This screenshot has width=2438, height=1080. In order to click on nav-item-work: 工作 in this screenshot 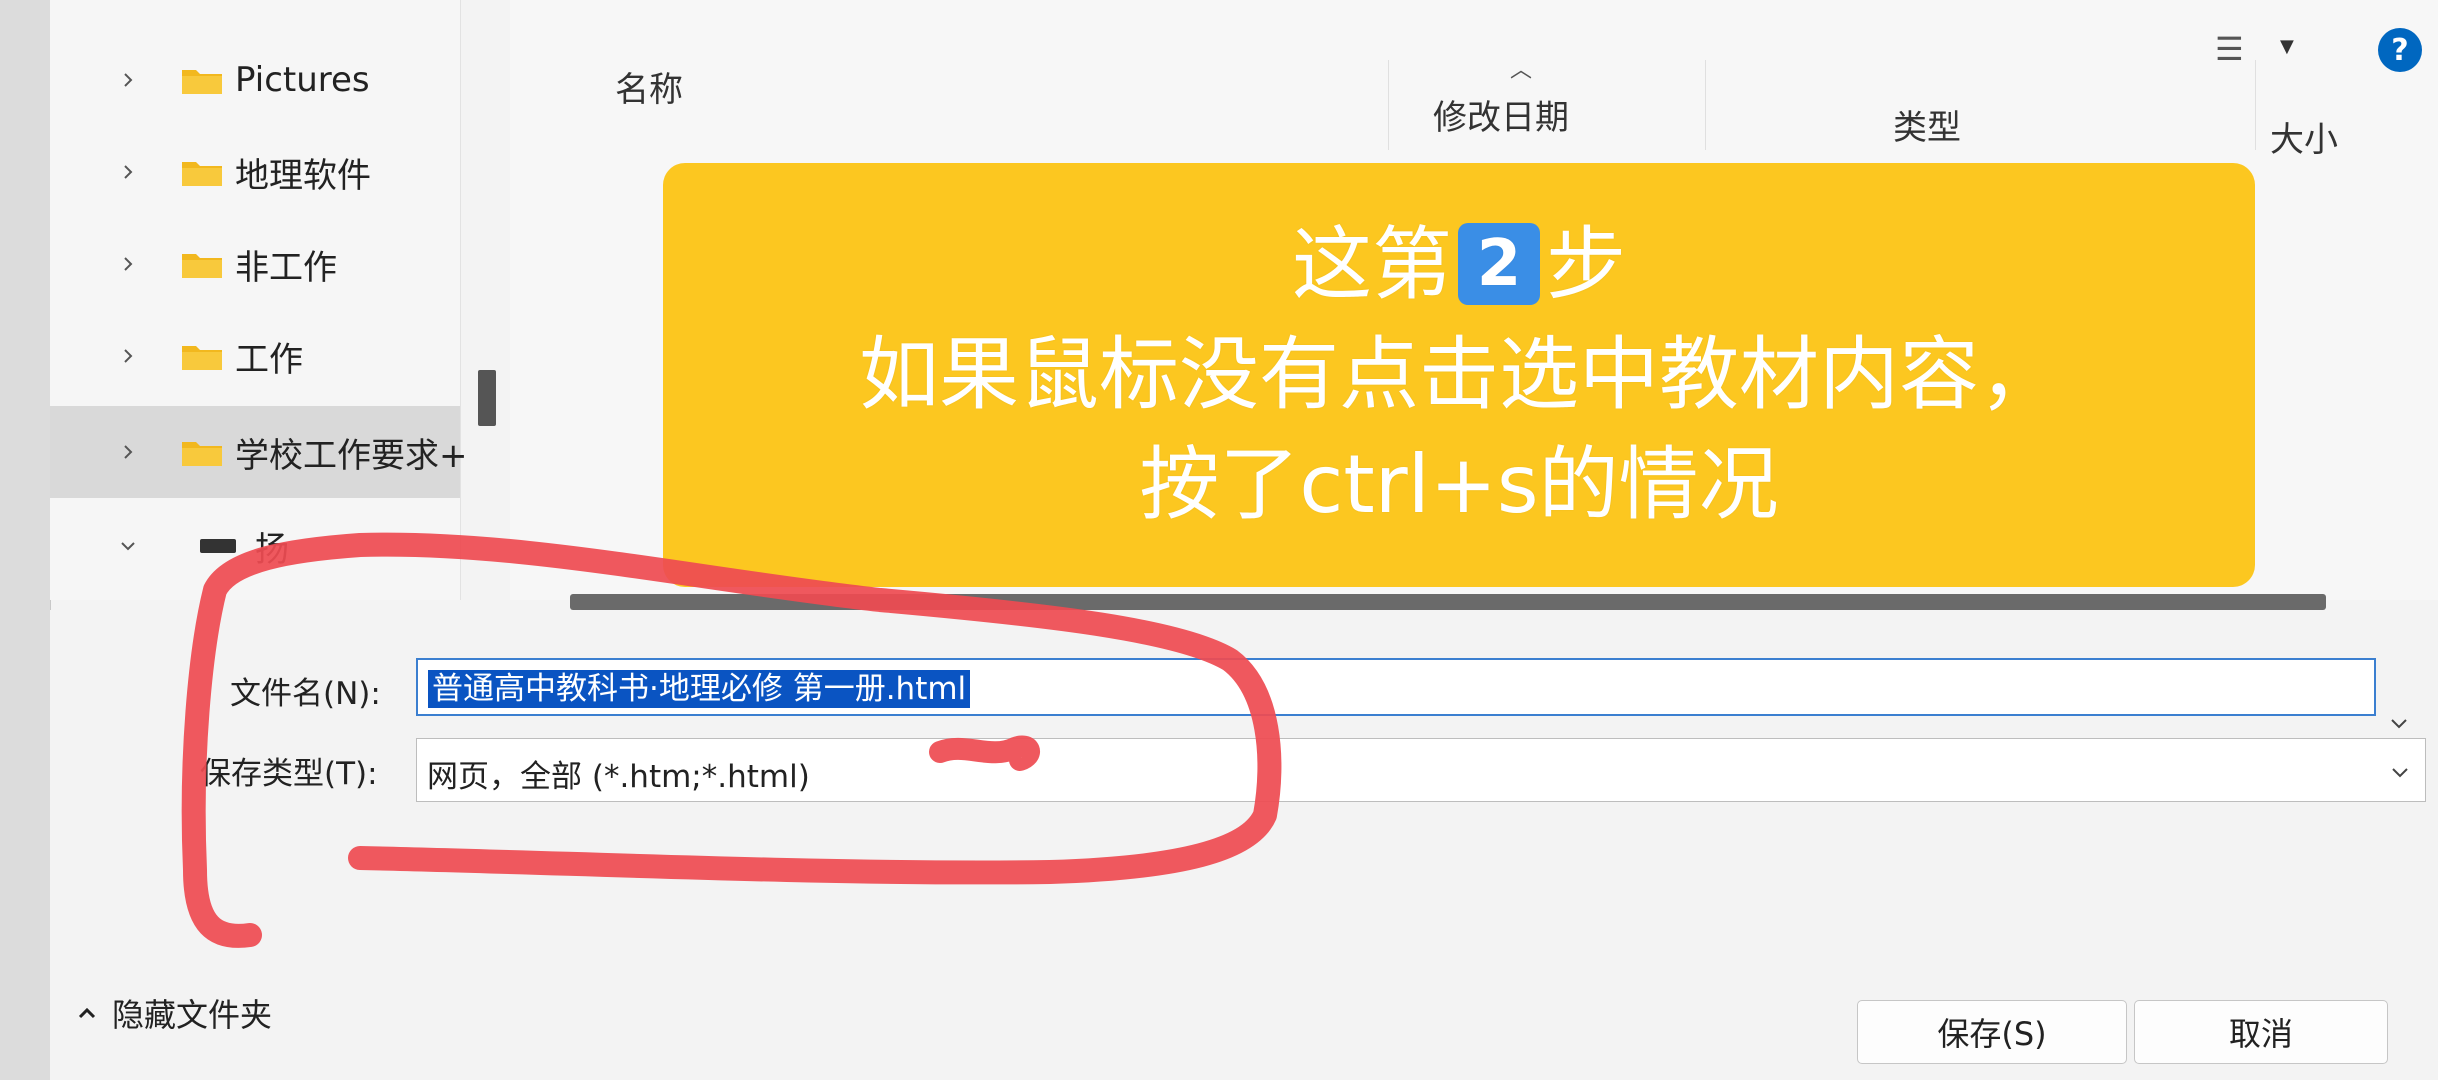, I will do `click(255, 356)`.